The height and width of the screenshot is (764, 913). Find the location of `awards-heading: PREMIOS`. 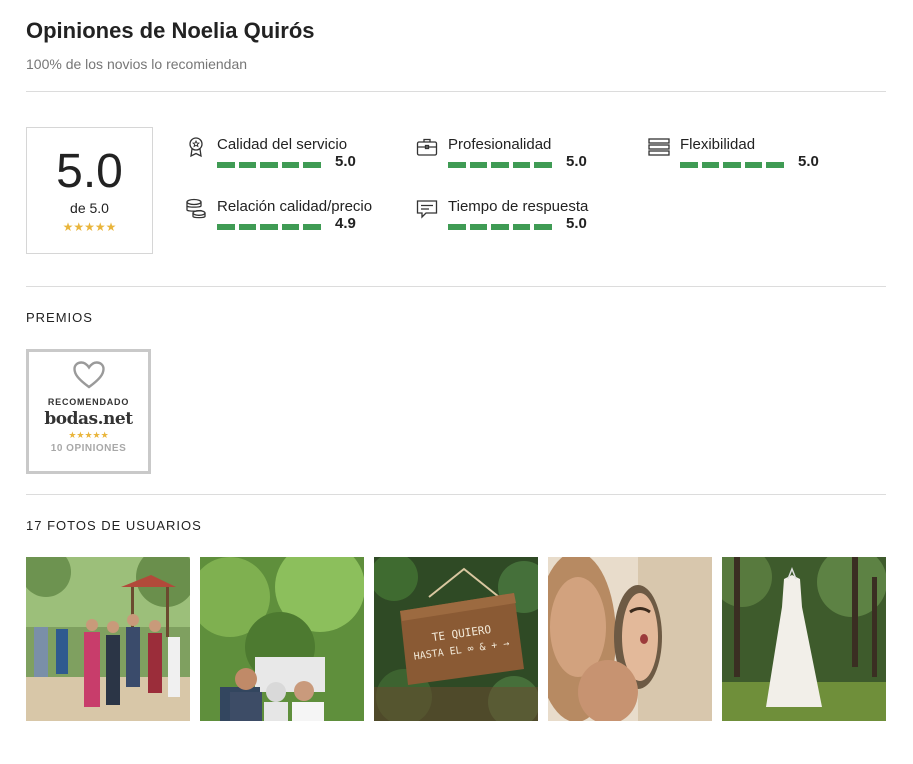

awards-heading: PREMIOS is located at coordinates (59, 317).